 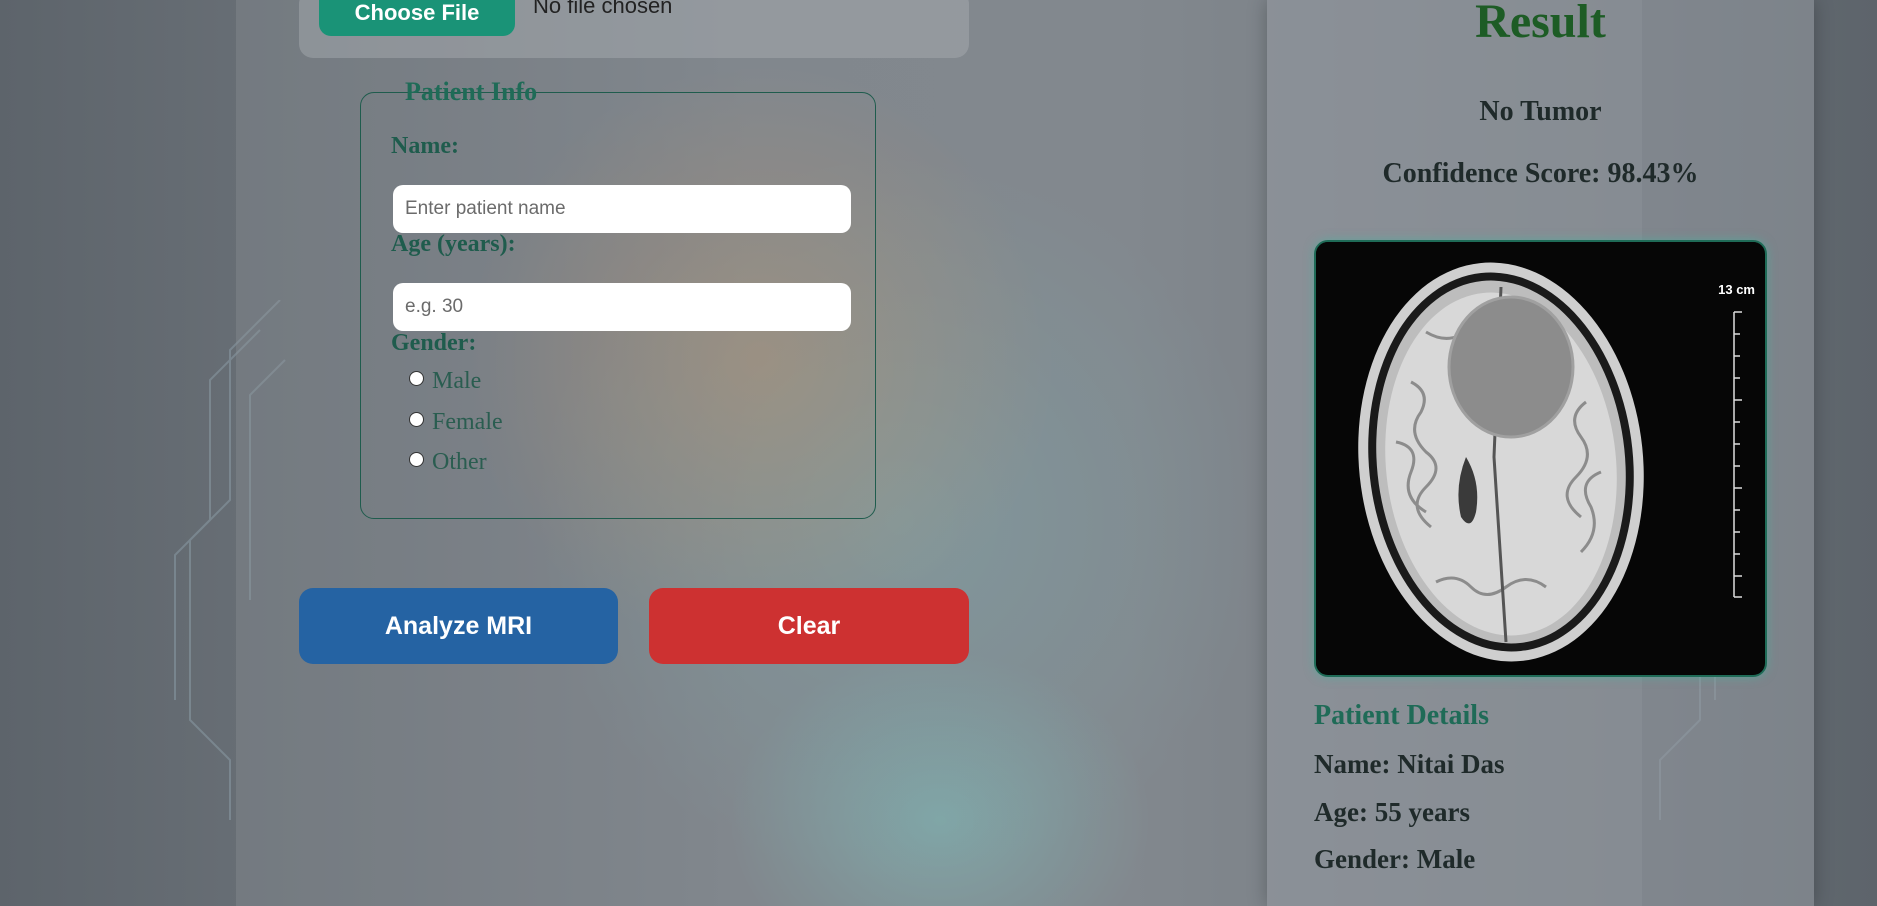 I want to click on gender-option-male: Male, so click(x=445, y=381).